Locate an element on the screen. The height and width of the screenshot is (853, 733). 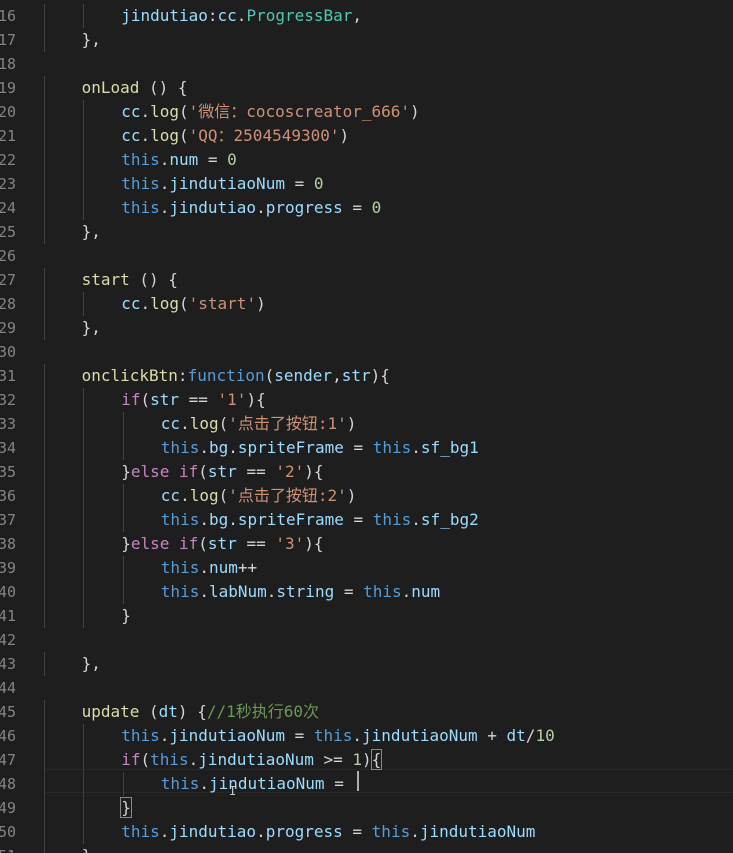
code-line-48: 48 this.jindutiaoNum = is located at coordinates (366, 784).